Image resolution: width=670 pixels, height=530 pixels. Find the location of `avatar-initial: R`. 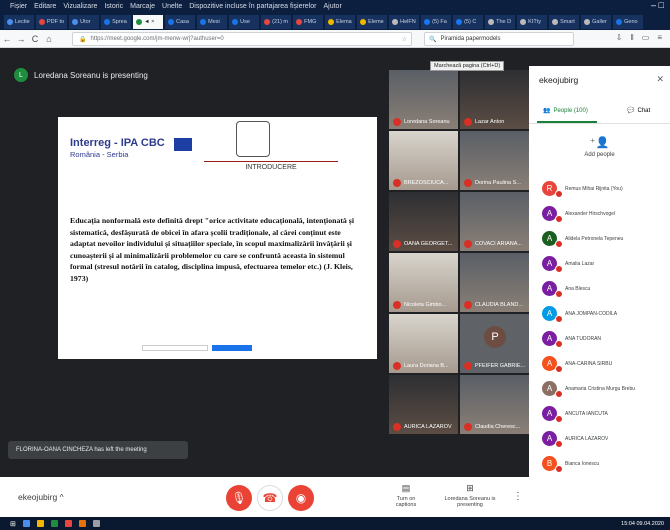

avatar-initial: R is located at coordinates (549, 188).